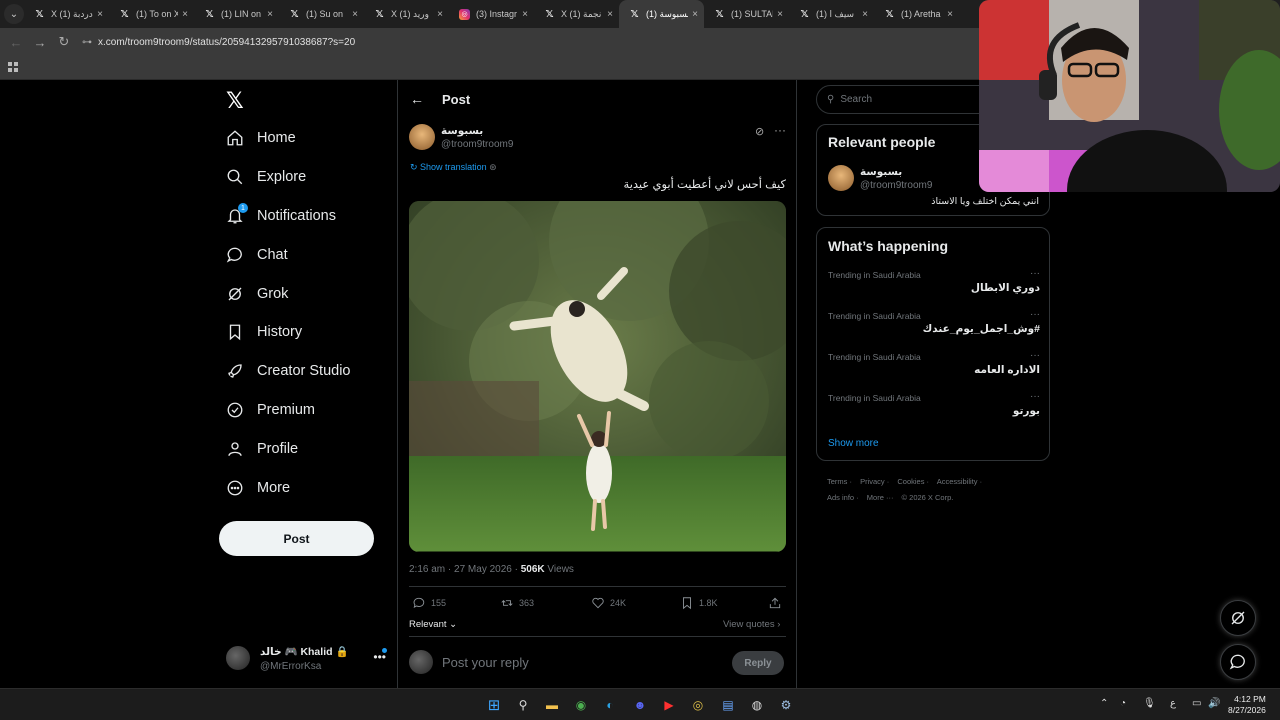  Describe the element at coordinates (1214, 703) in the screenshot. I see `volume-icon: 🔊` at that location.